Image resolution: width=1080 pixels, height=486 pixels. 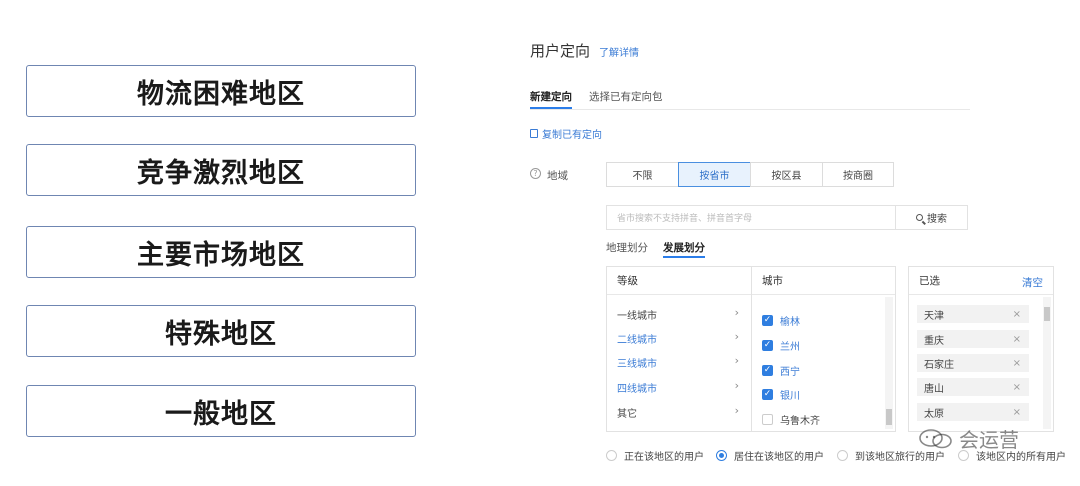 I want to click on selected-item: 天津 ×, so click(x=973, y=314).